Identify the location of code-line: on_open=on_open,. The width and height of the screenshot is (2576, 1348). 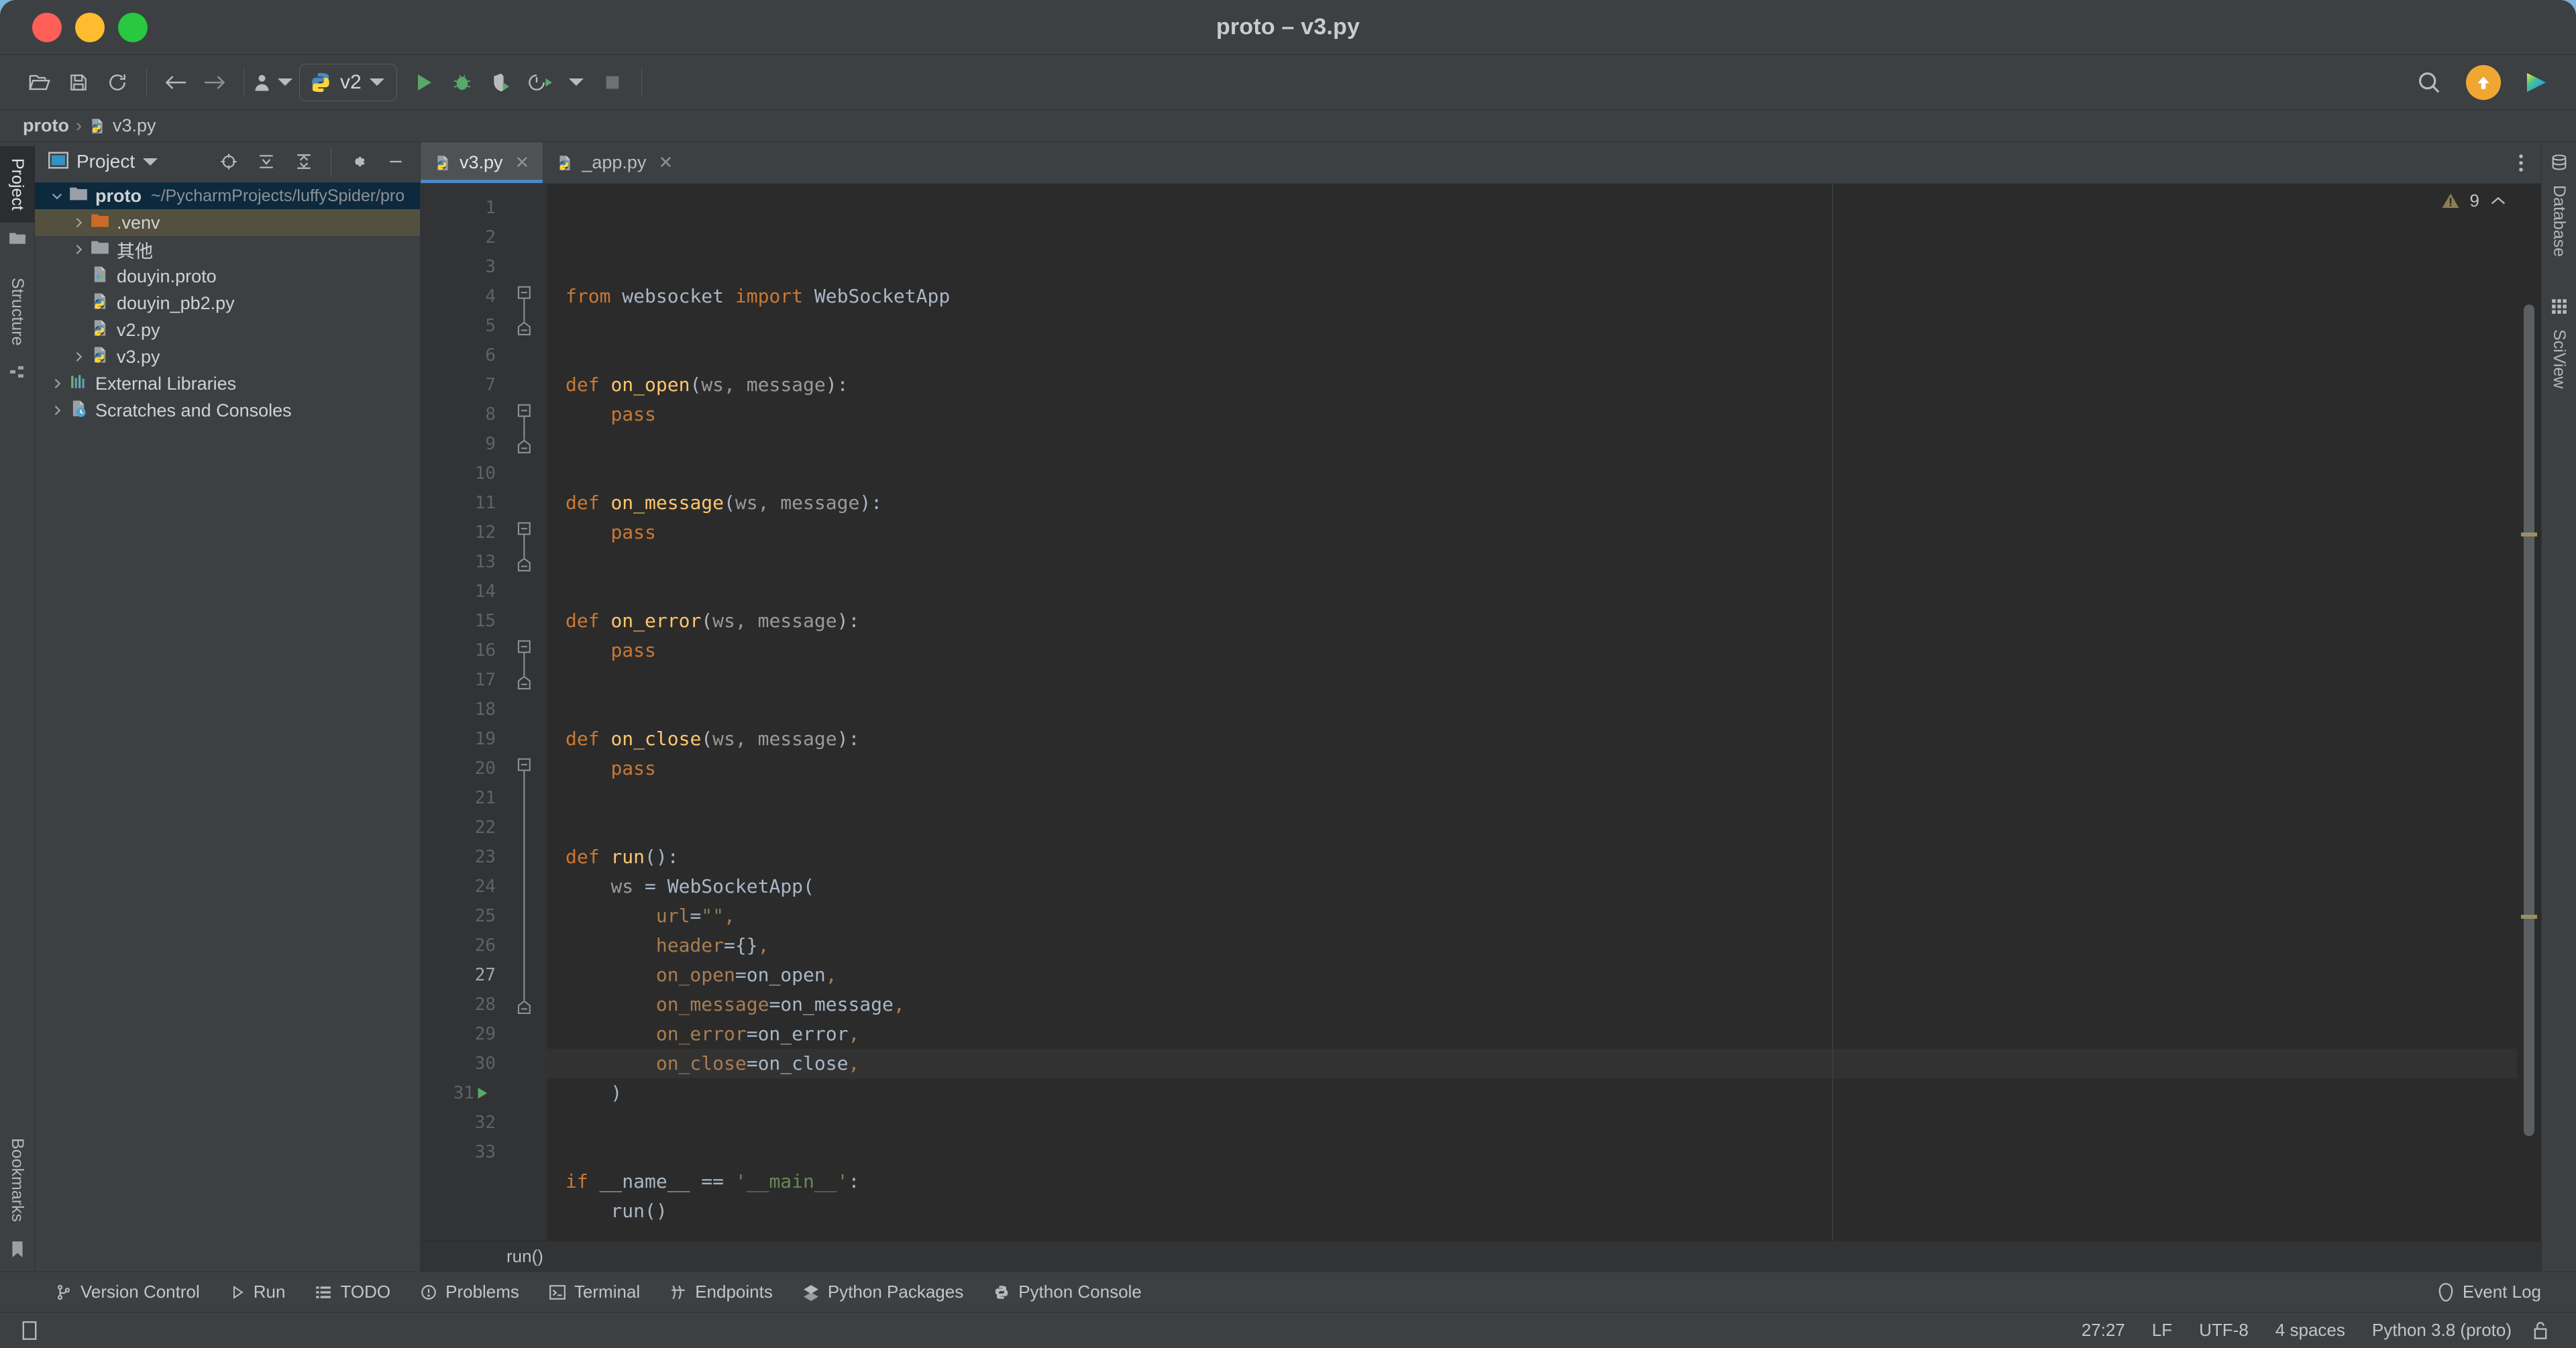
(1532, 975).